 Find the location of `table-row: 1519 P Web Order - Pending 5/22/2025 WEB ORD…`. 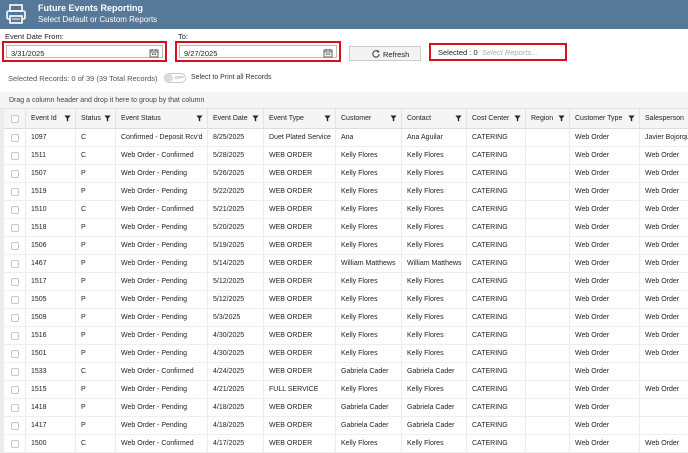

table-row: 1519 P Web Order - Pending 5/22/2025 WEB ORD… is located at coordinates (344, 192).